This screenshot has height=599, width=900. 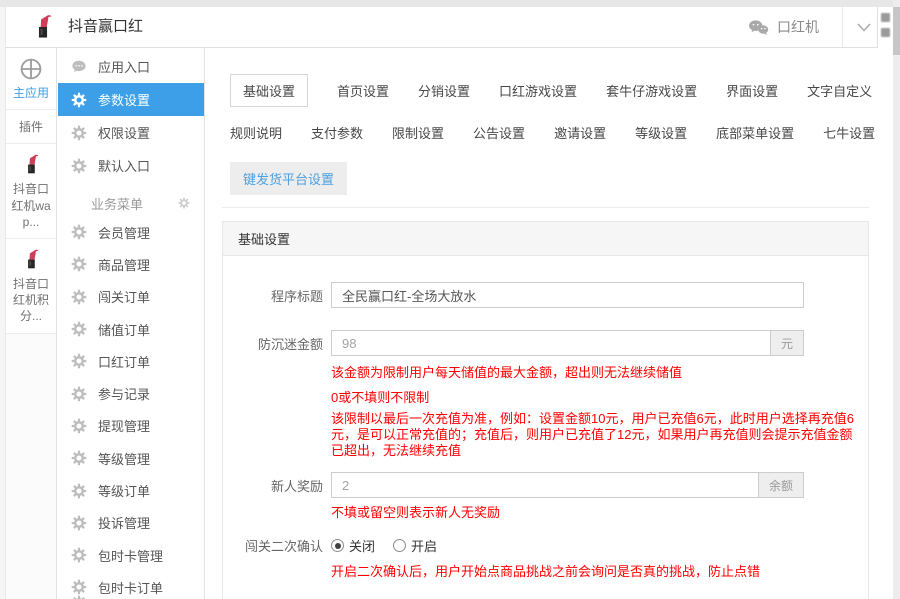 I want to click on form-row-newcomer-reward: 新人奖励 余额, so click(x=545, y=485).